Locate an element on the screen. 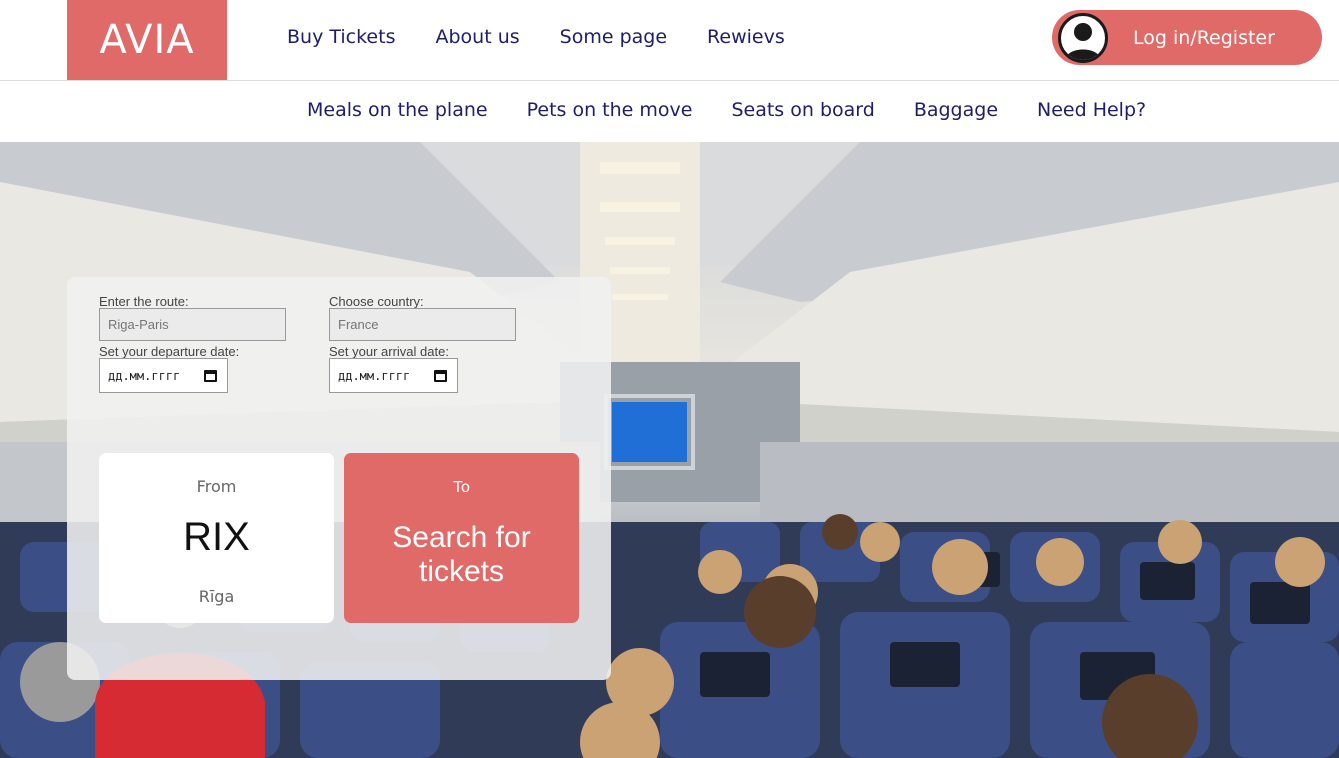 The width and height of the screenshot is (1339, 758). from-card: From RIX Rīga is located at coordinates (216, 538).